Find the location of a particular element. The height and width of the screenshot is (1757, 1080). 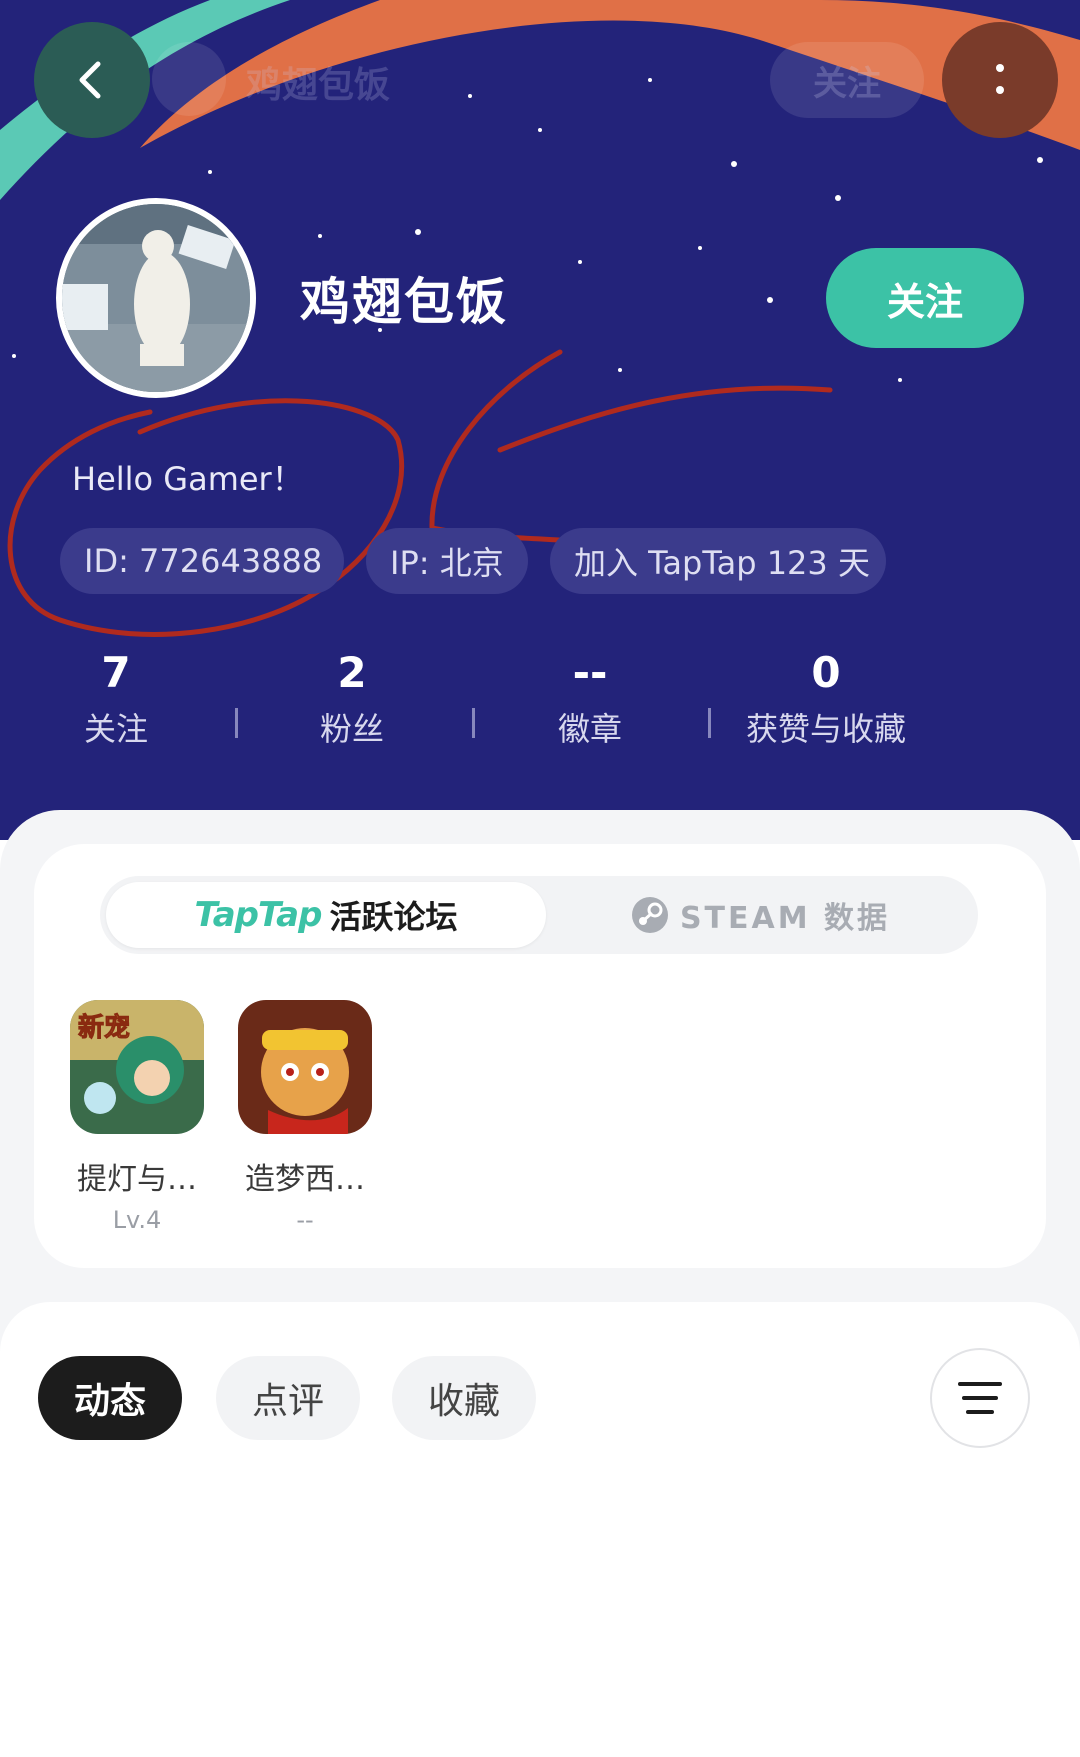

stat-following-label: 关注 is located at coordinates (115, 729).